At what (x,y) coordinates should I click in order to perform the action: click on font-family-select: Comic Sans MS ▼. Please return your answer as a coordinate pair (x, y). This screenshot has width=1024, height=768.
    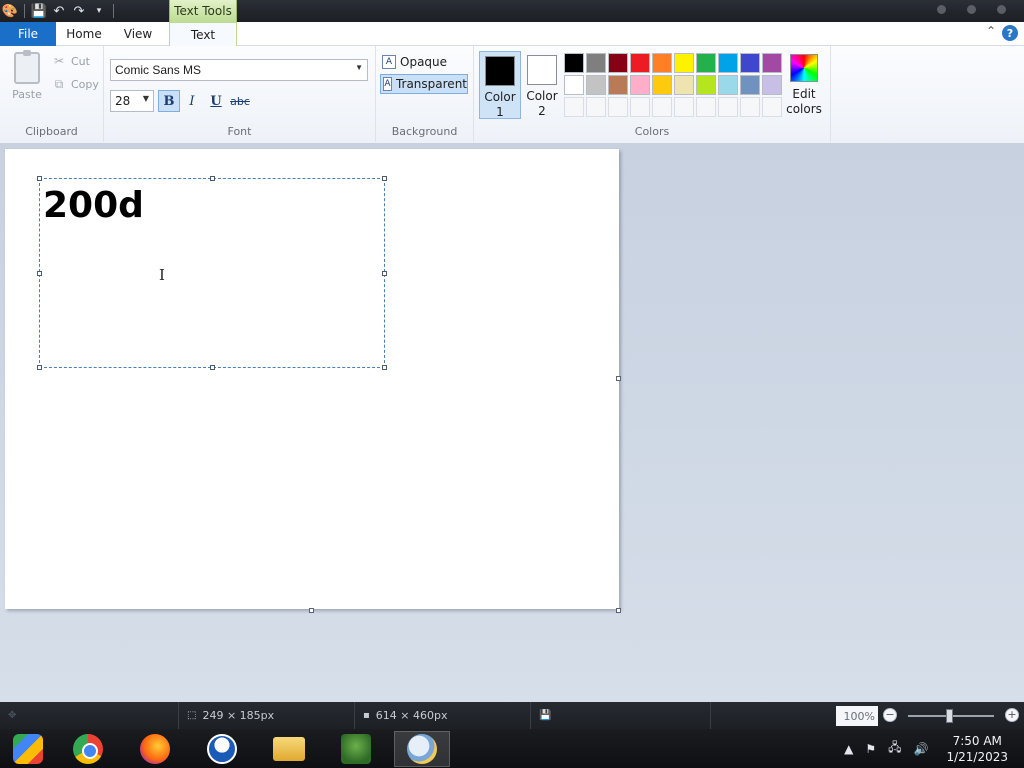
    Looking at the image, I should click on (239, 70).